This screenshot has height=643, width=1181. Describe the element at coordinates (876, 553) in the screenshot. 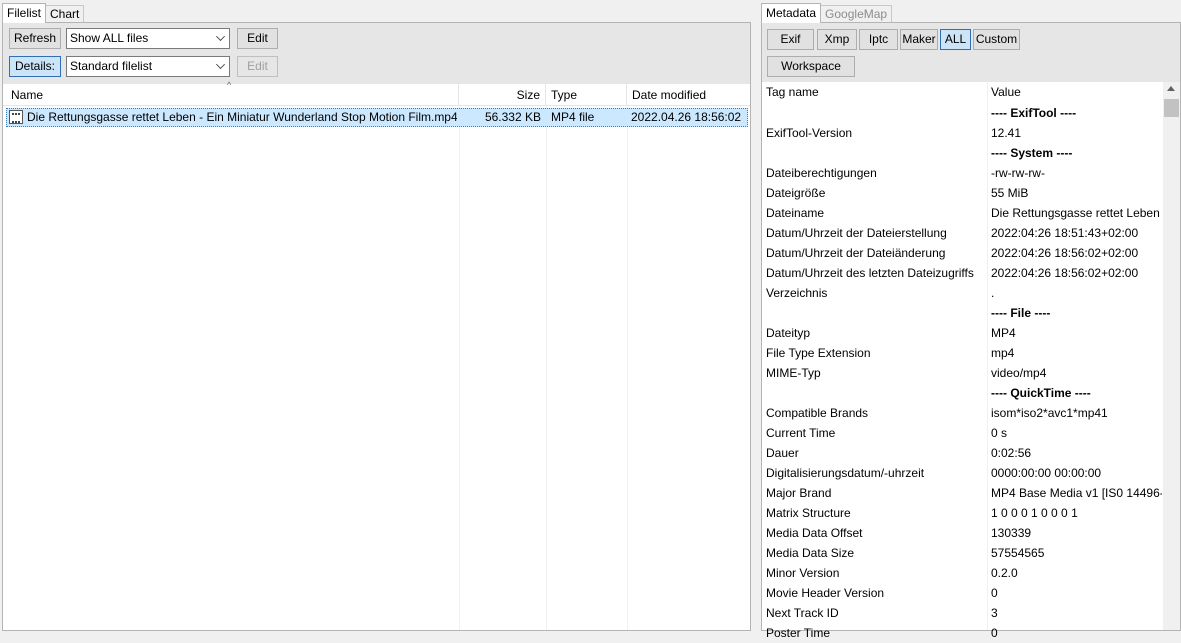

I see `metadata-tag-name: Media Data Size` at that location.